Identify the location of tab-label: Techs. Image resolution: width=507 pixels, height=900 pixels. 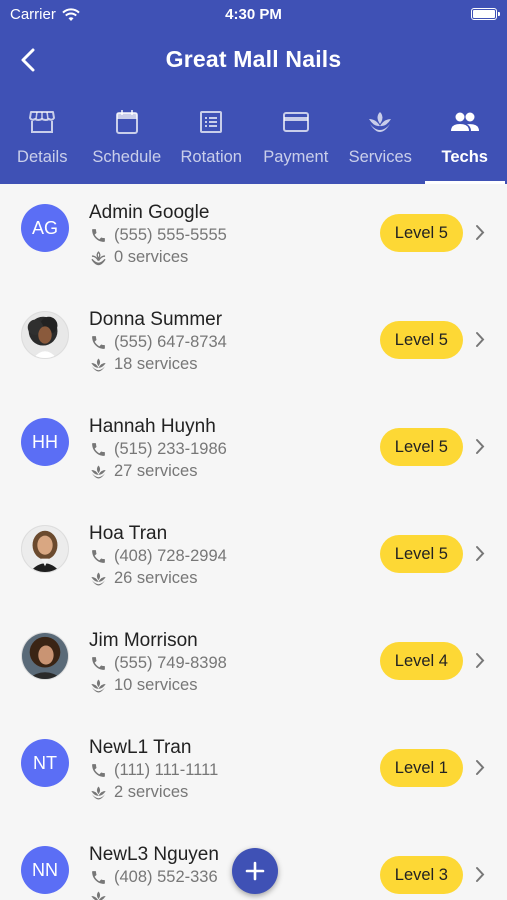
(464, 157).